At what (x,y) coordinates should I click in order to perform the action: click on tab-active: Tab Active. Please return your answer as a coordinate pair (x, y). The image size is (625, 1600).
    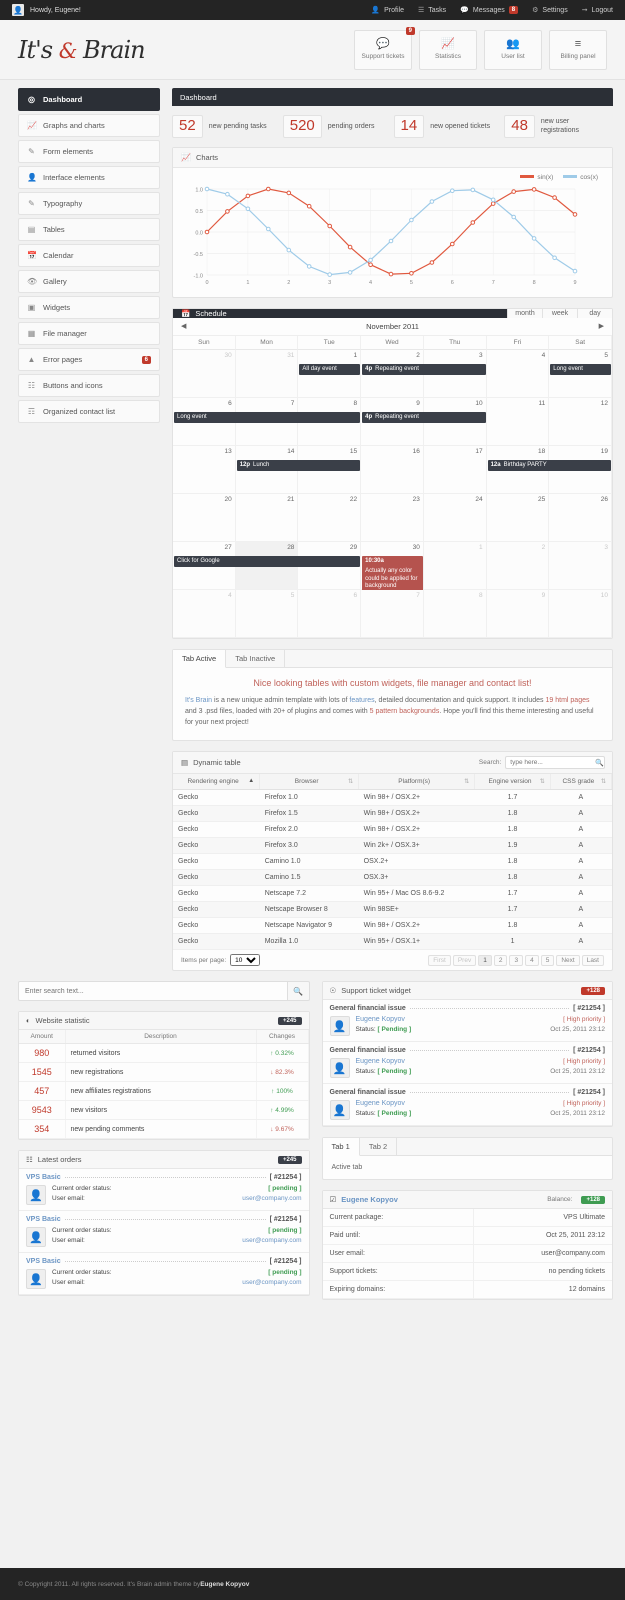
    Looking at the image, I should click on (200, 658).